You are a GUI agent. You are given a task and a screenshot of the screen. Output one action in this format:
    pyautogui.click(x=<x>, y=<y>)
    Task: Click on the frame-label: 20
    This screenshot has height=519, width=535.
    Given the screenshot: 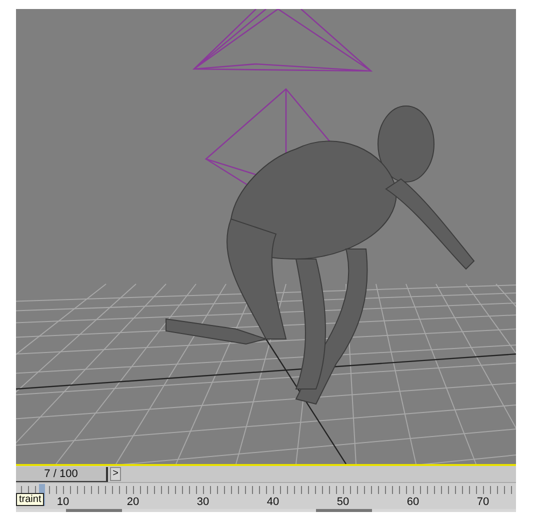 What is the action you would take?
    pyautogui.click(x=133, y=502)
    